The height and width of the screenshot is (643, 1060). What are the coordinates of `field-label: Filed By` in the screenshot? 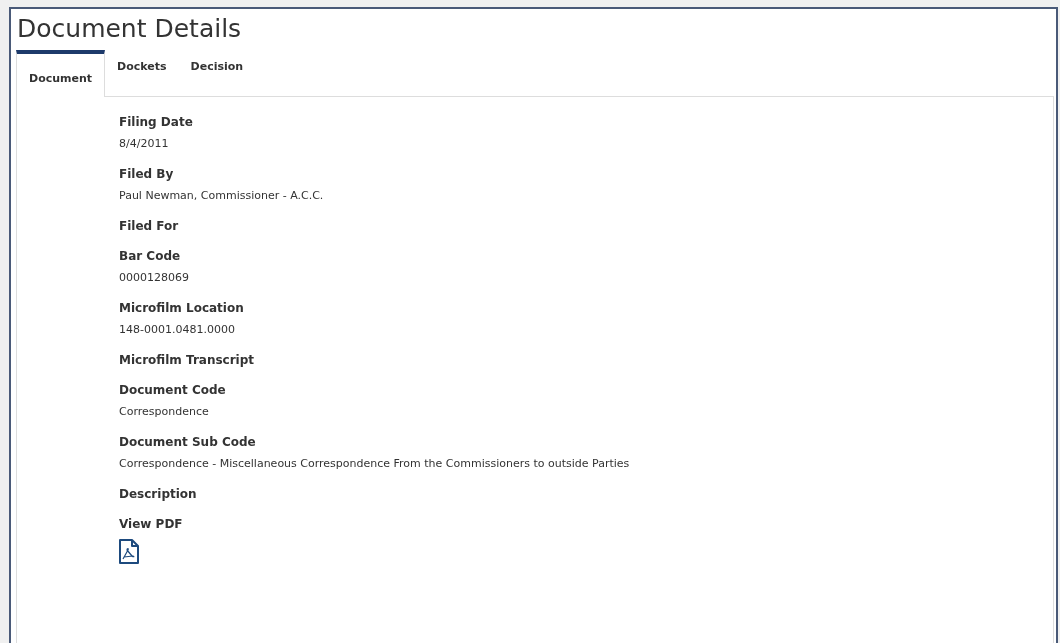 It's located at (147, 174).